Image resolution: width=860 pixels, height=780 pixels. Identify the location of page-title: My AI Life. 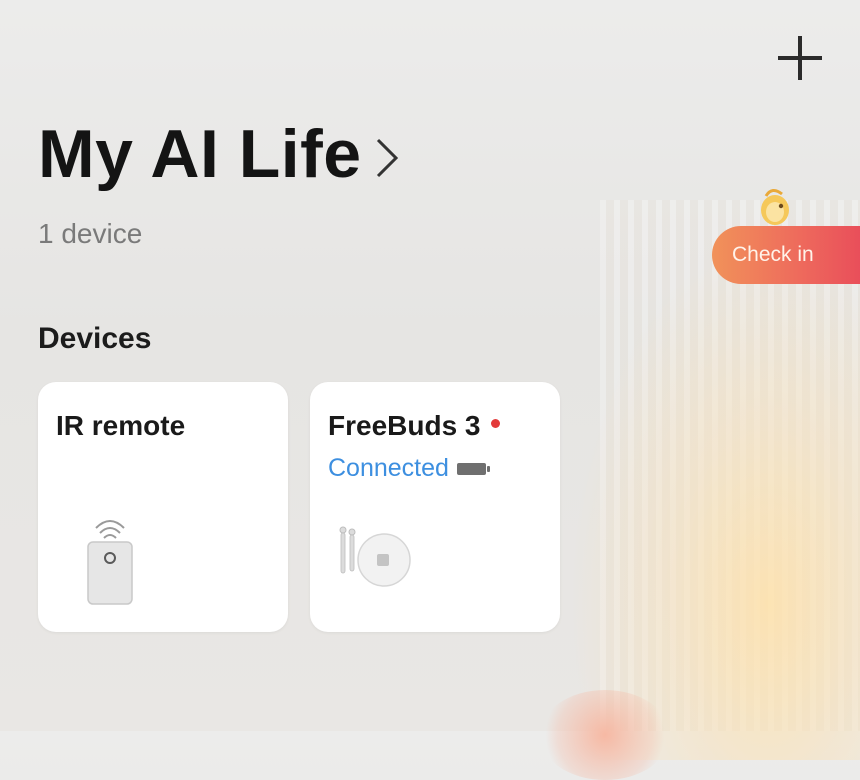
(220, 154).